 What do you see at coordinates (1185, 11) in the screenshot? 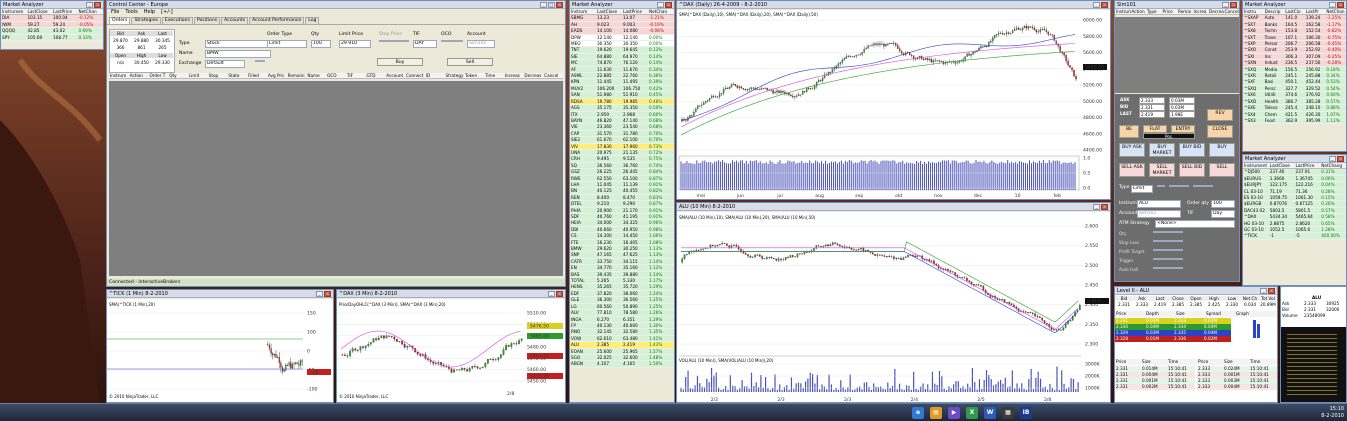
I see `column-header: Remai` at bounding box center [1185, 11].